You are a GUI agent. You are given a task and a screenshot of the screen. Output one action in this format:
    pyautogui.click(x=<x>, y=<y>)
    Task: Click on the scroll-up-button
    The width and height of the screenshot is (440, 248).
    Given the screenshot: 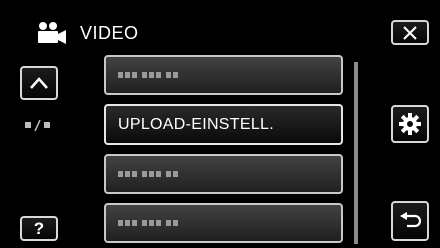 What is the action you would take?
    pyautogui.click(x=39, y=83)
    